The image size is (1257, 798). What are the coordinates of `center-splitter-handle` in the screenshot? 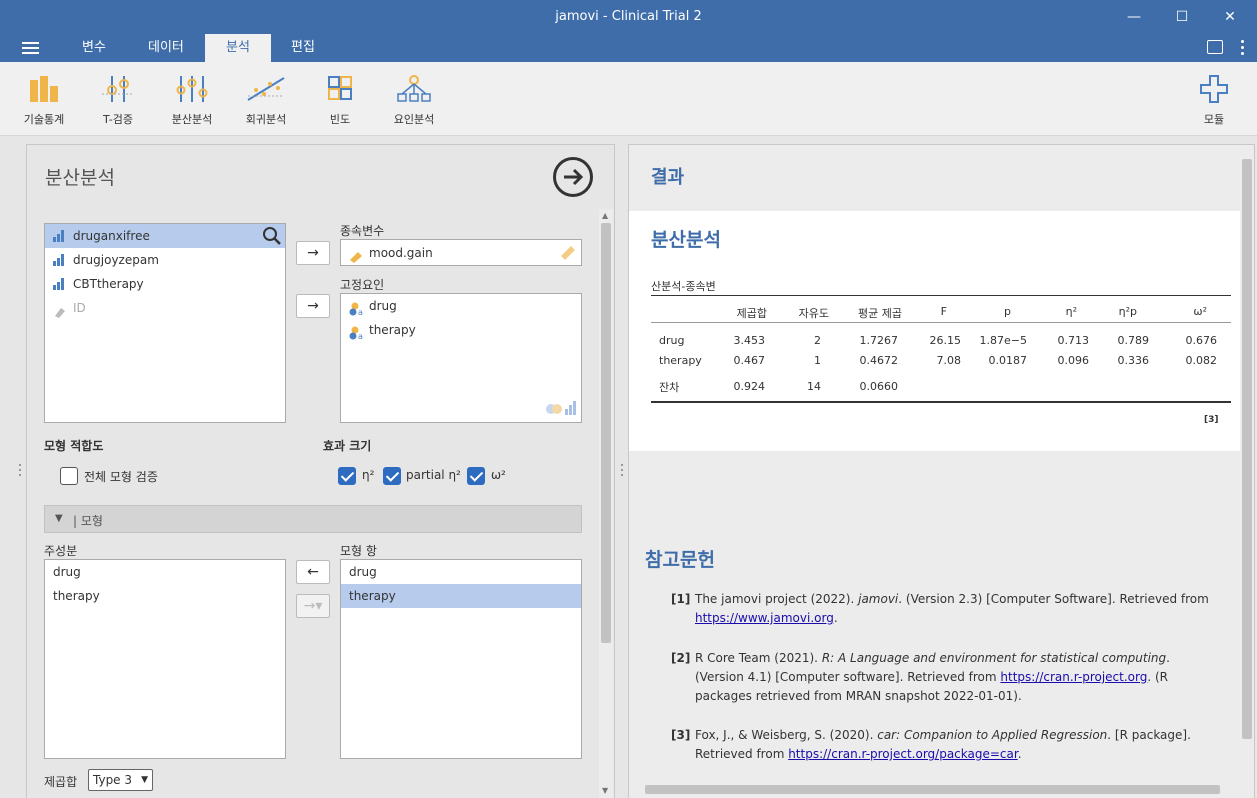 It's located at (622, 472).